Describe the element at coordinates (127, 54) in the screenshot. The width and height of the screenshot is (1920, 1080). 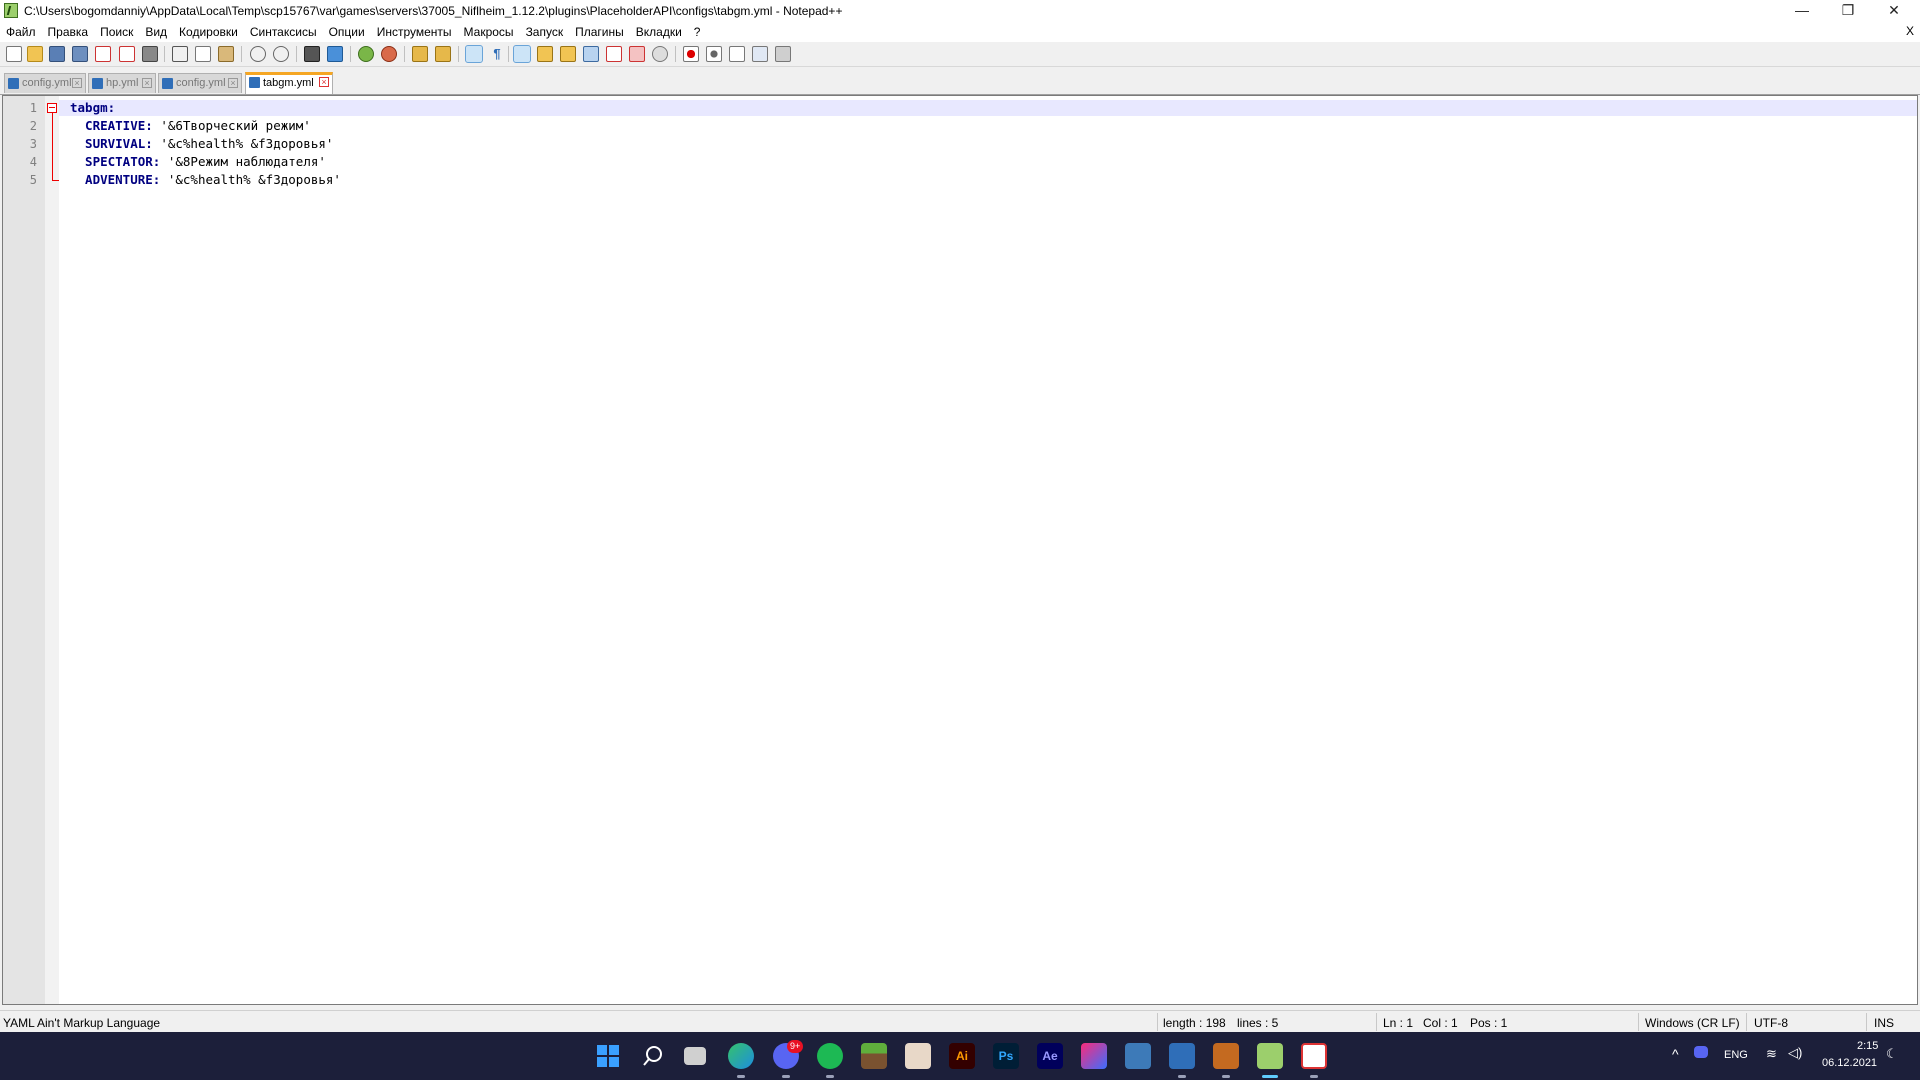
I see `close-all-icon` at that location.